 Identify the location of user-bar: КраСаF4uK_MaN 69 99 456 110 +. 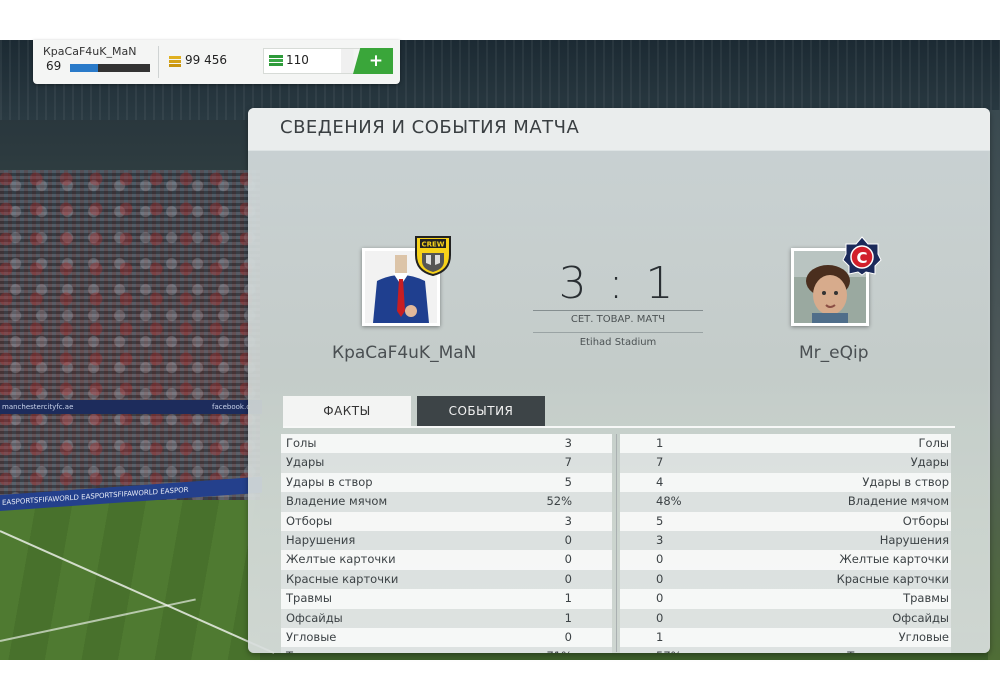
(216, 62).